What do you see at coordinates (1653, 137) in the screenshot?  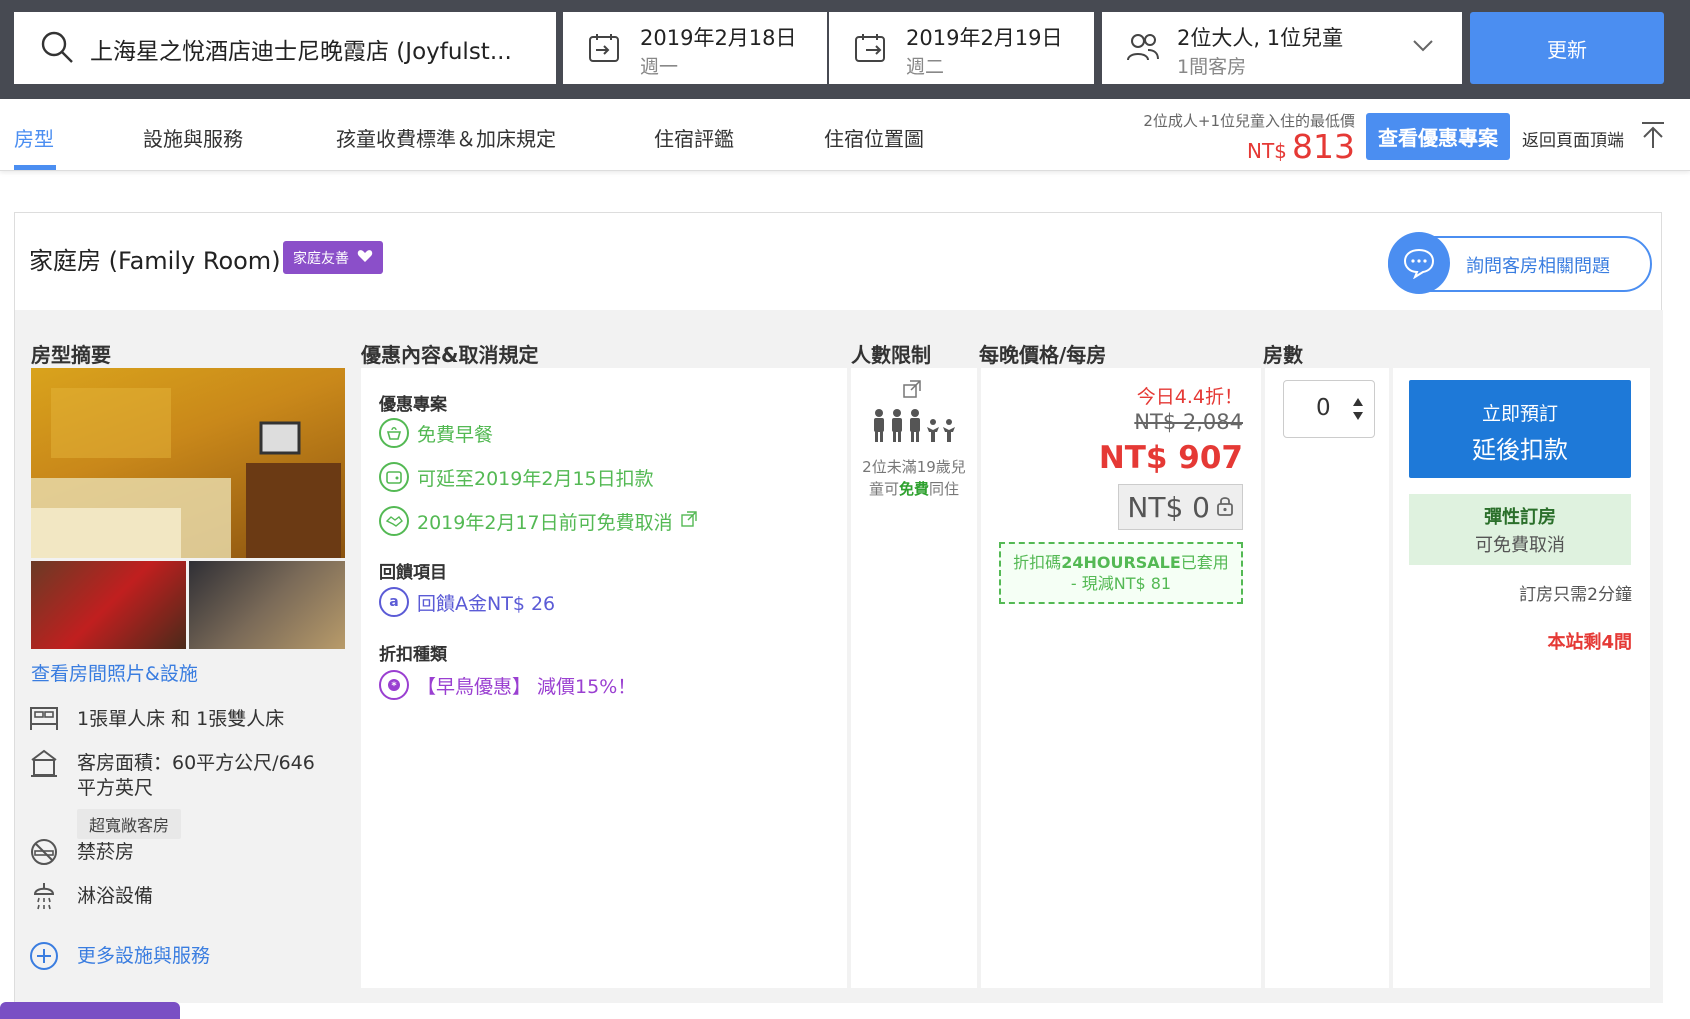 I see `arrow-up-icon` at bounding box center [1653, 137].